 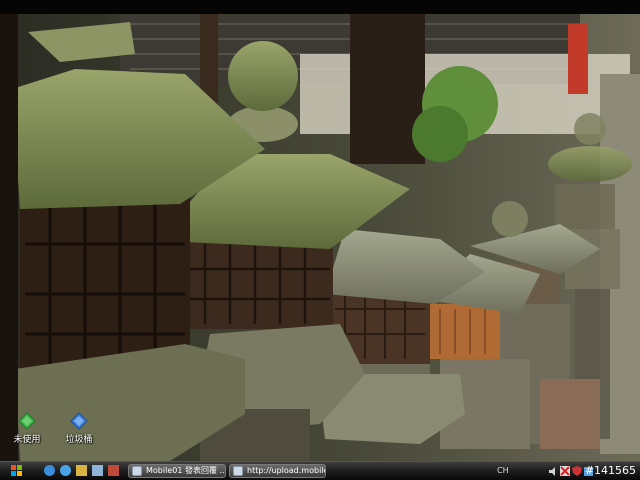 What do you see at coordinates (320, 7) in the screenshot?
I see `top-black-bar` at bounding box center [320, 7].